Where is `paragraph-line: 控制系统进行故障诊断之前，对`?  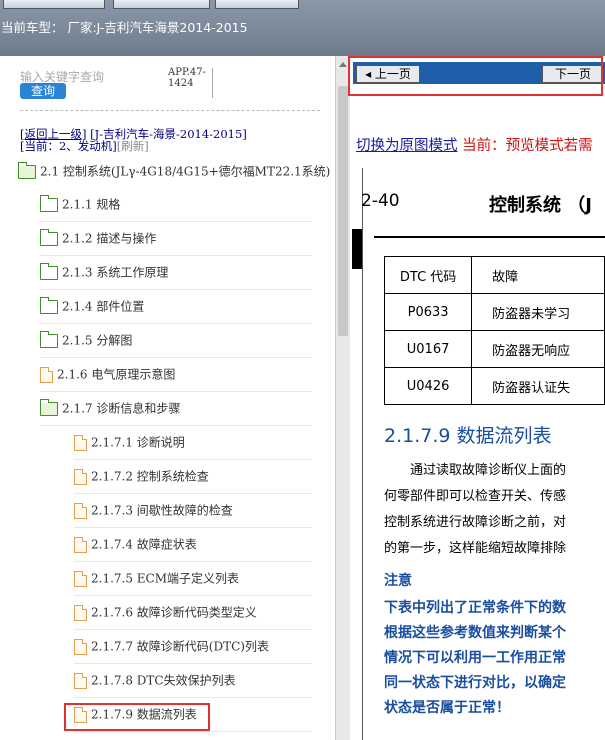 paragraph-line: 控制系统进行故障诊断之前，对 is located at coordinates (475, 522).